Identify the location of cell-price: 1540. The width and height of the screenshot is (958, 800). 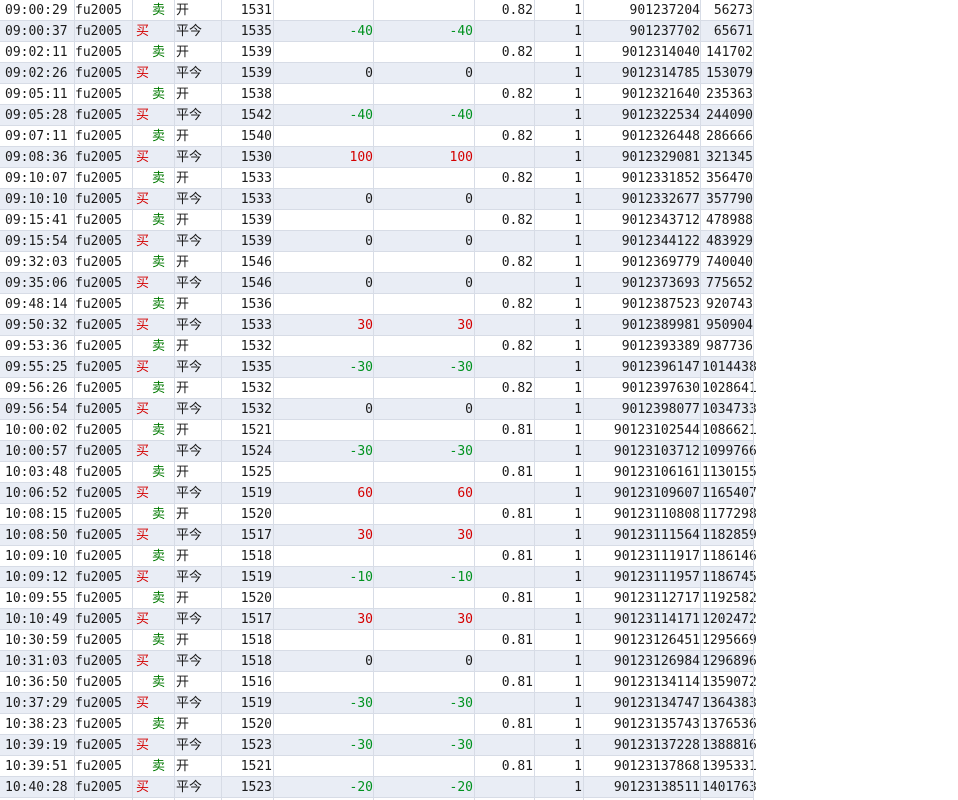
(256, 136).